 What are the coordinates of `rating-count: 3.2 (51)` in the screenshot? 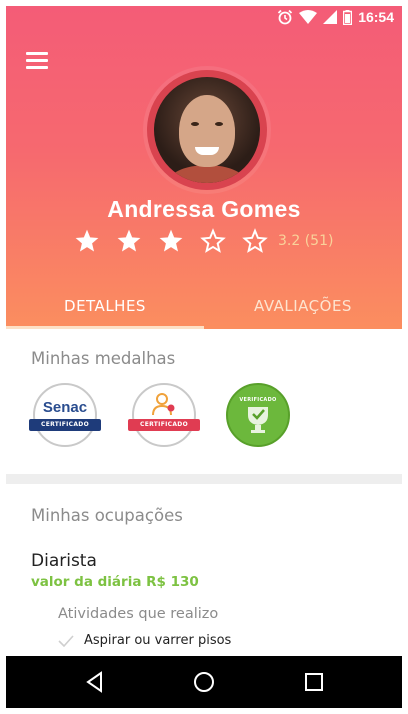 It's located at (306, 241).